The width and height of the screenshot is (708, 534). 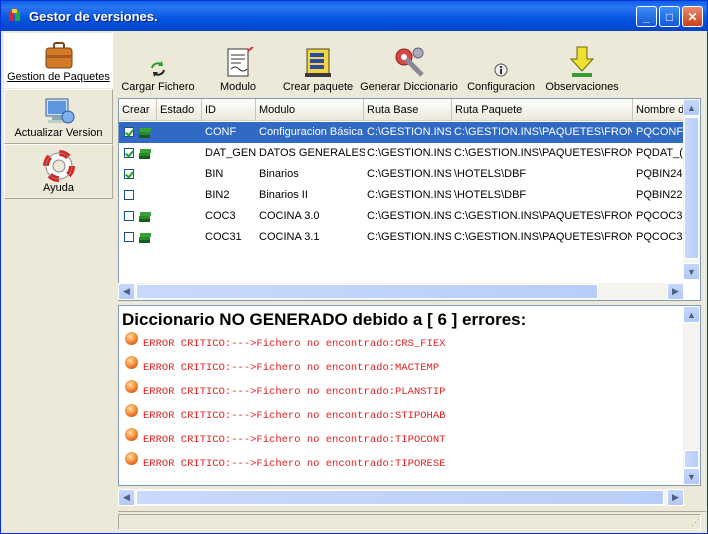 I want to click on close-icon: ✕, so click(x=692, y=16).